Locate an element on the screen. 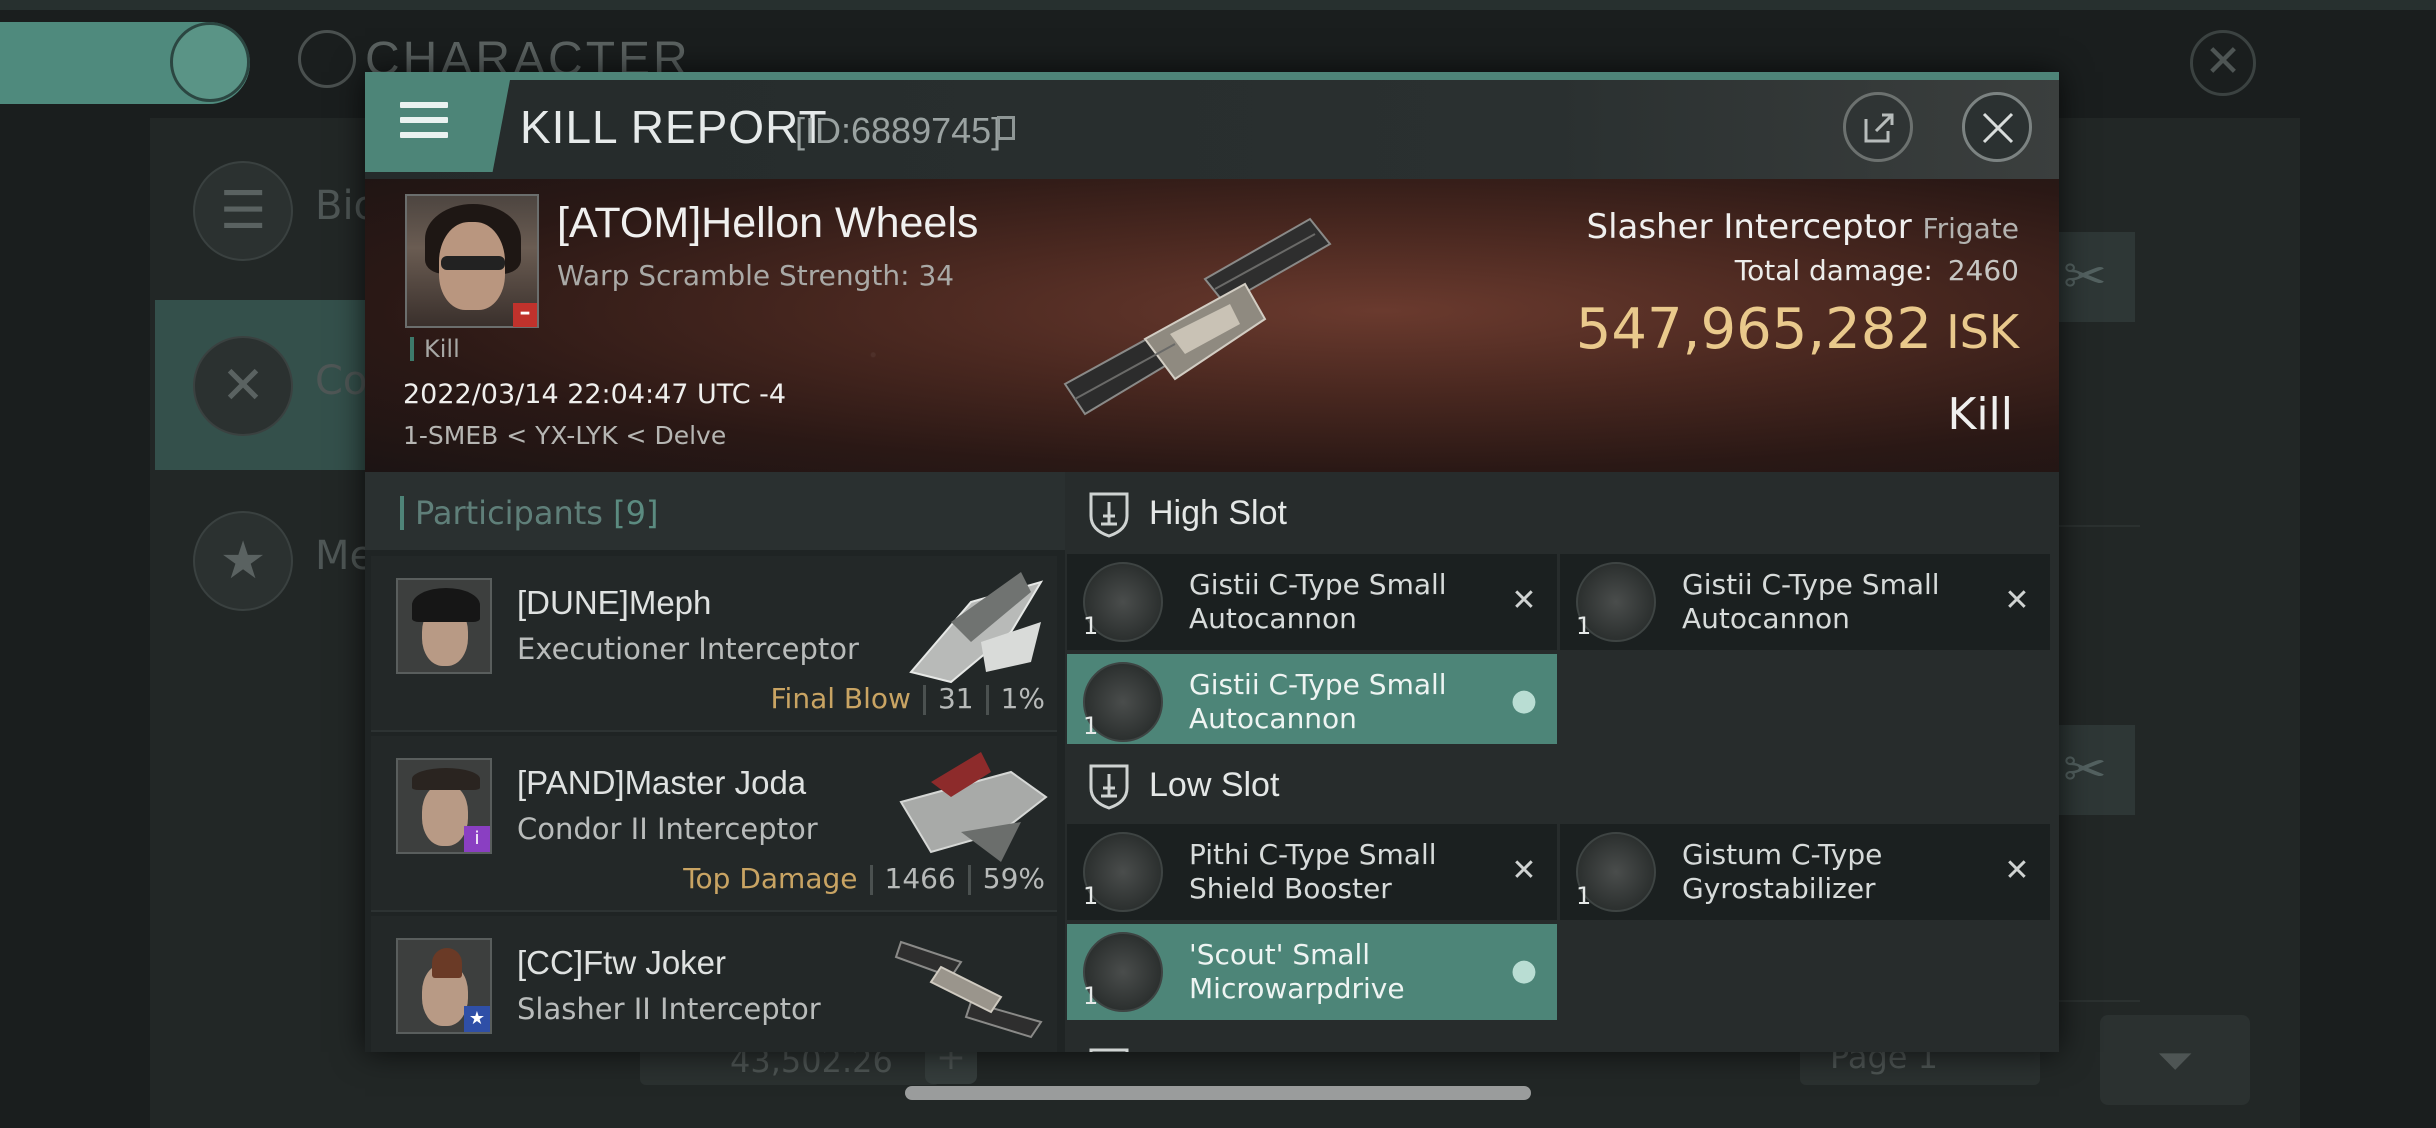  kill-location: 1-SMEB < YX-LYK < Delve is located at coordinates (565, 435).